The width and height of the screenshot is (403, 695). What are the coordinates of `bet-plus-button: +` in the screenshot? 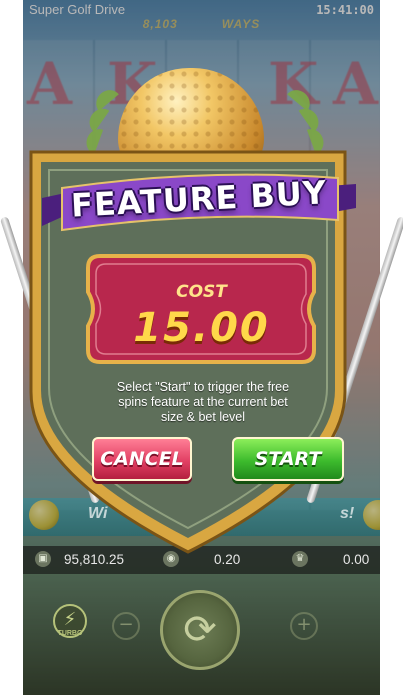 It's located at (304, 626).